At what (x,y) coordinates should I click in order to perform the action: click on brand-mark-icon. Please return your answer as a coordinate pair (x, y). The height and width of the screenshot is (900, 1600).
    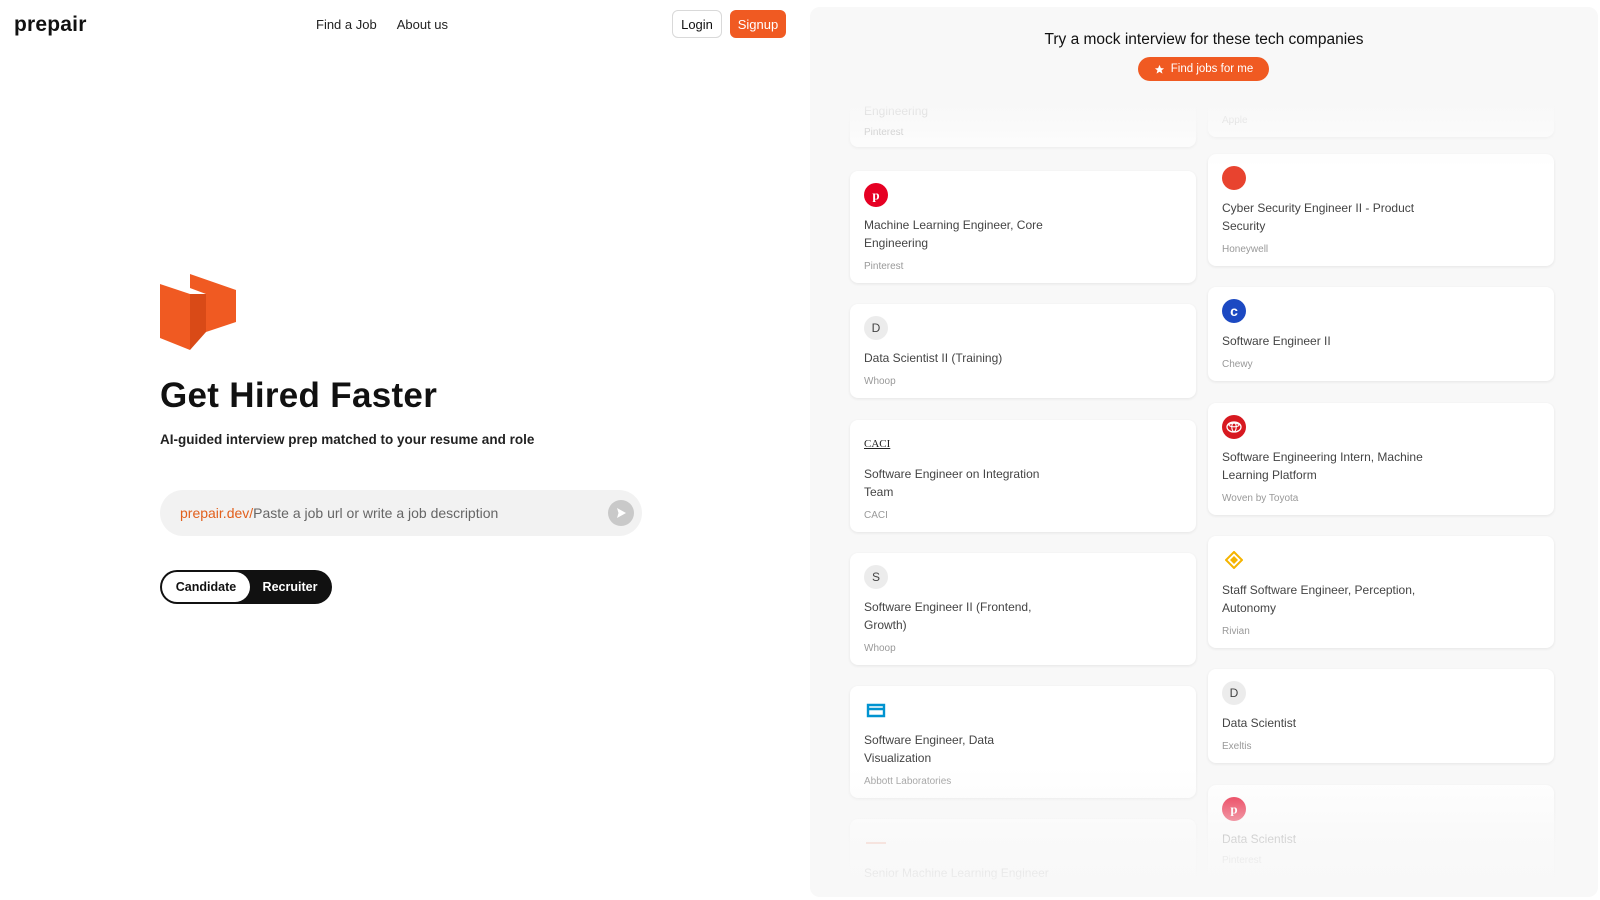
    Looking at the image, I should click on (198, 312).